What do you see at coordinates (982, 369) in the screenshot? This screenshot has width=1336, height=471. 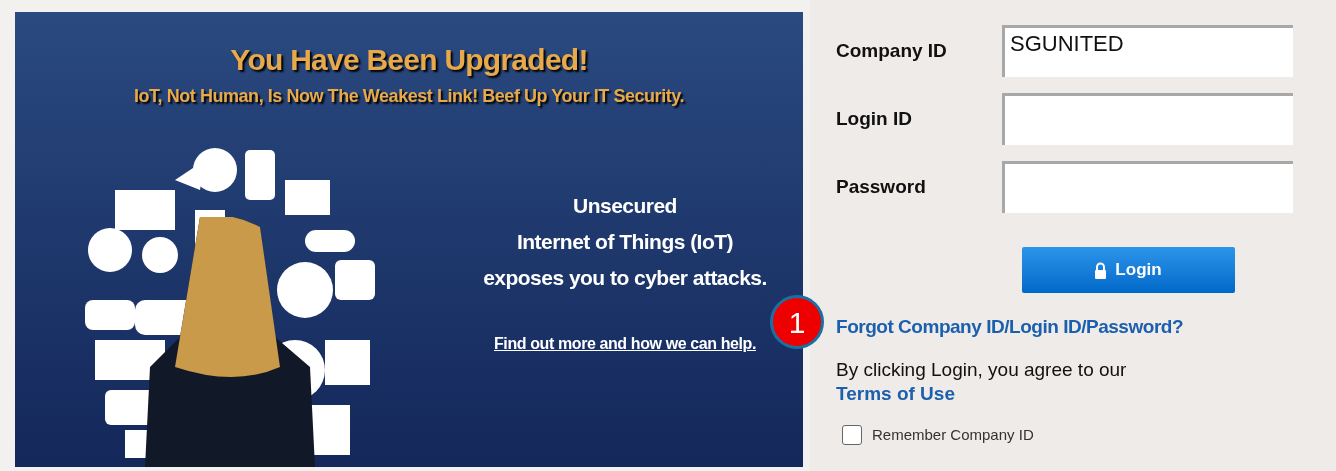 I see `terms-agreement-text: By clicking Login, you agree to our` at bounding box center [982, 369].